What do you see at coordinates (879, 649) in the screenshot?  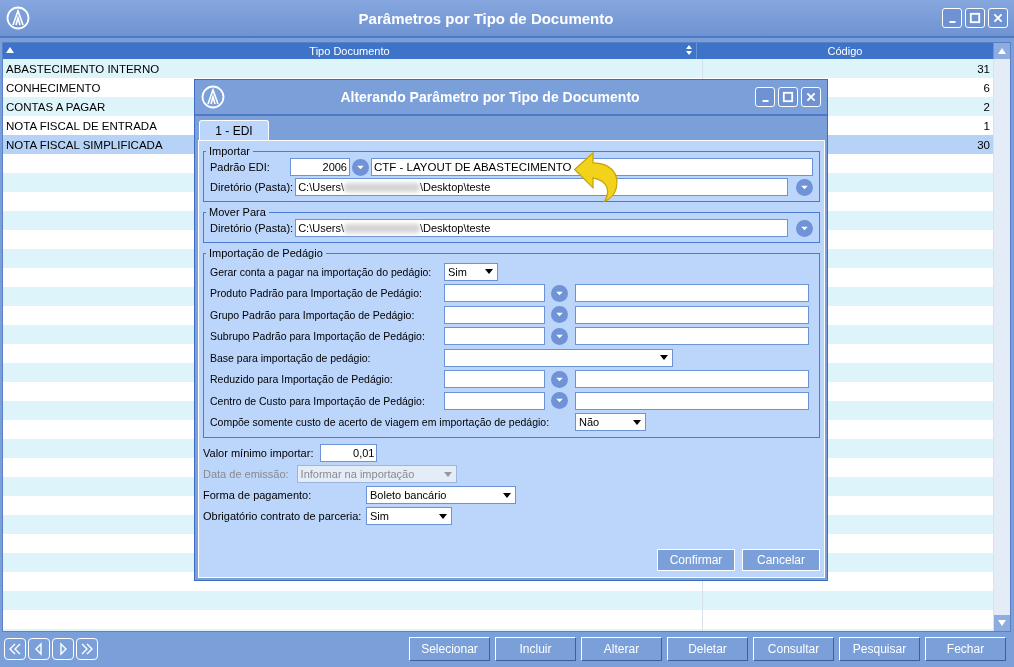 I see `action-button: Pesquisar` at bounding box center [879, 649].